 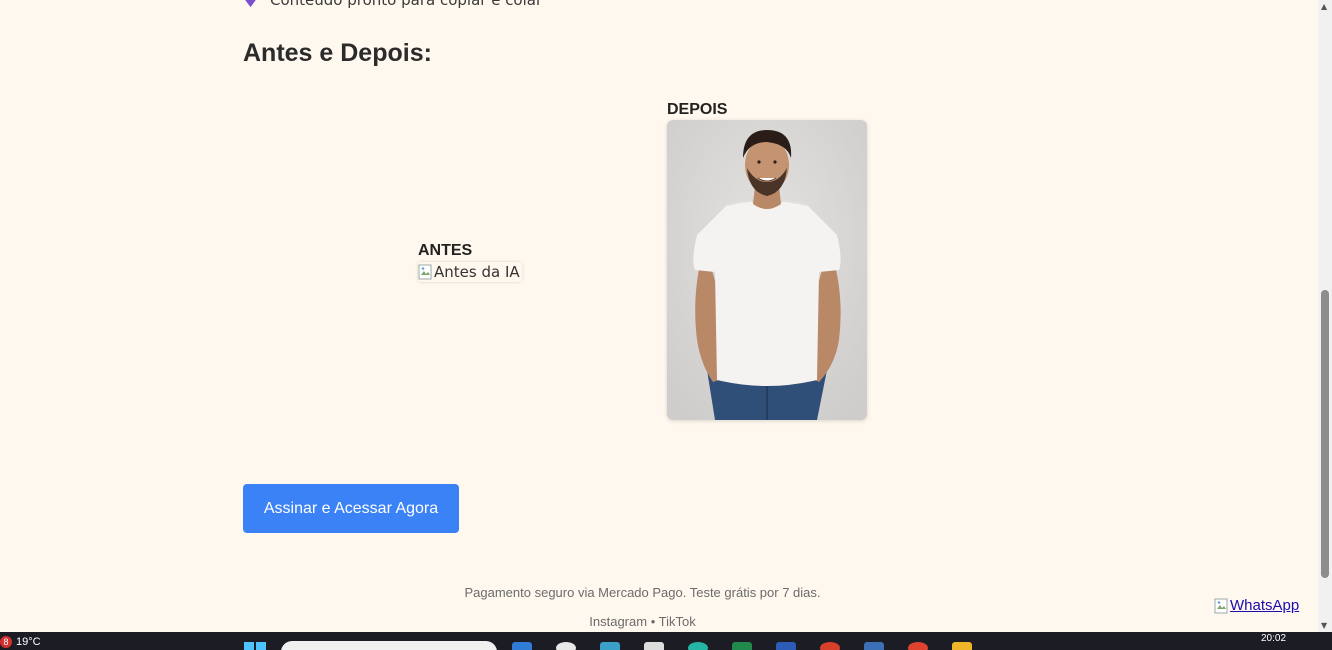 I want to click on before-label: ANTES, so click(x=445, y=250).